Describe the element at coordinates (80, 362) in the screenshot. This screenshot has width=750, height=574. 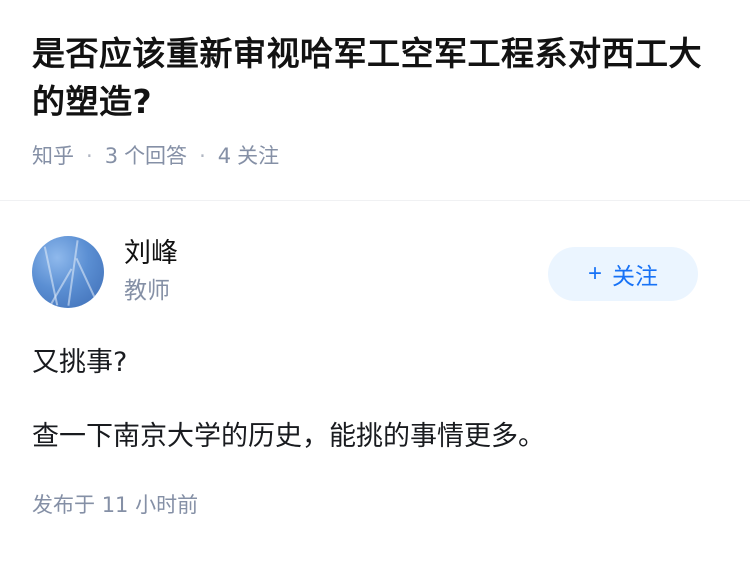
I see `answer-paragraph: 又挑事?` at that location.